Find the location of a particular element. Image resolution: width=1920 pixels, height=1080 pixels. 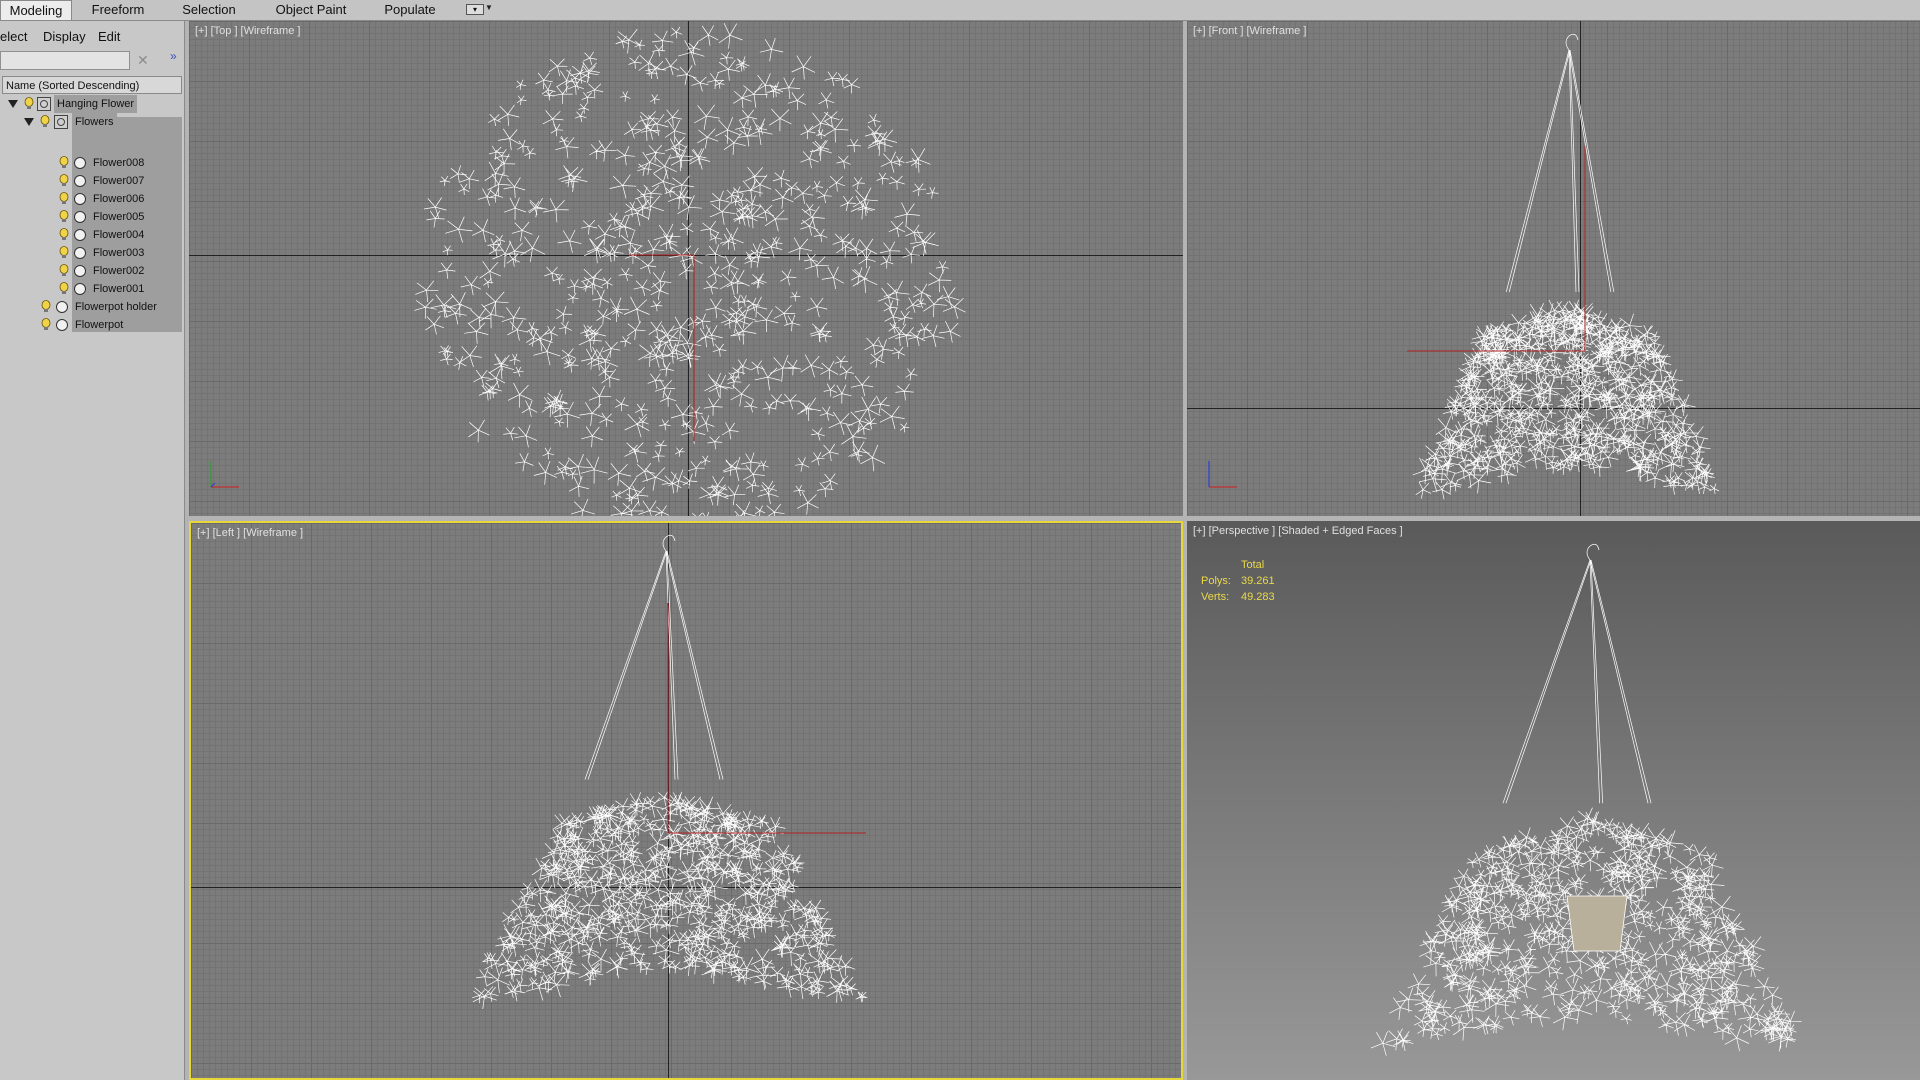

viewport-label: [+] [Top ] [Wireframe ] is located at coordinates (247, 31).